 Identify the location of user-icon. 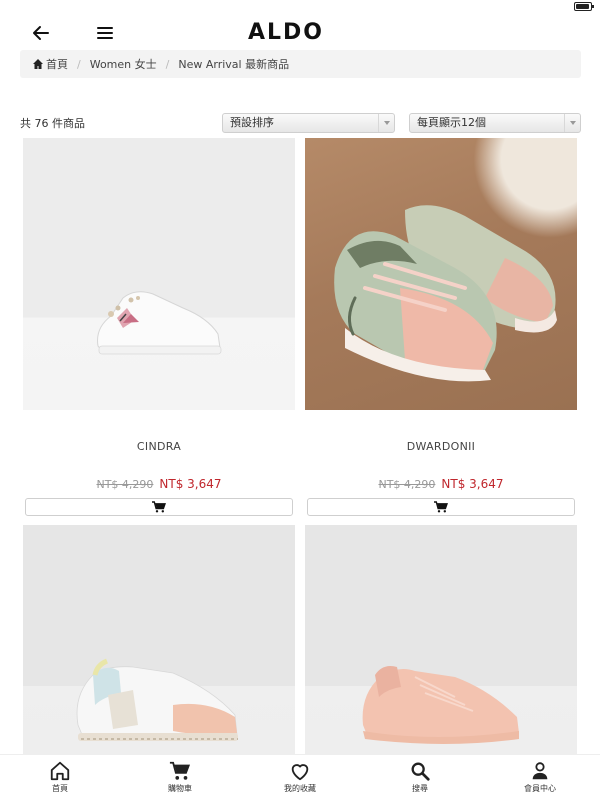
(540, 771).